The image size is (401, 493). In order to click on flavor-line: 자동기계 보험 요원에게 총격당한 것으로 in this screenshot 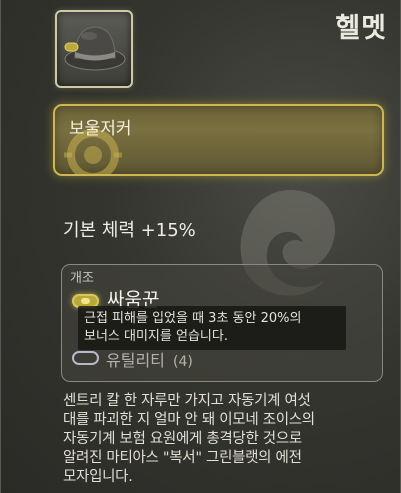, I will do `click(182, 439)`.